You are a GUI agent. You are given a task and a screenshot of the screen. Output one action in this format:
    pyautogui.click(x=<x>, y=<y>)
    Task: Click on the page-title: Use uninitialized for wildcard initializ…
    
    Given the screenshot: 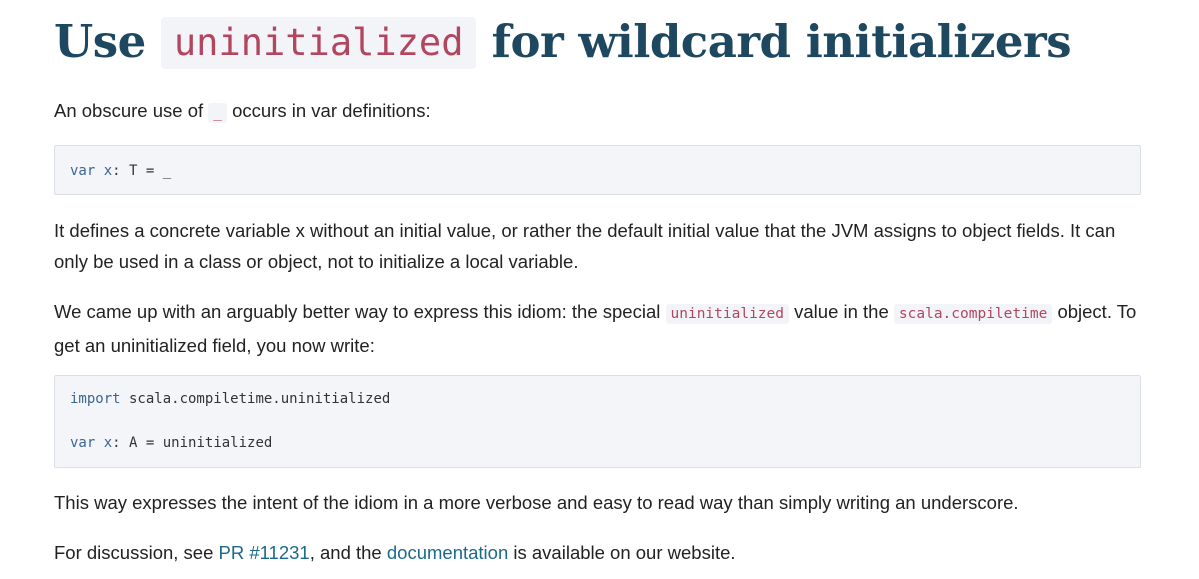 What is the action you would take?
    pyautogui.click(x=563, y=42)
    